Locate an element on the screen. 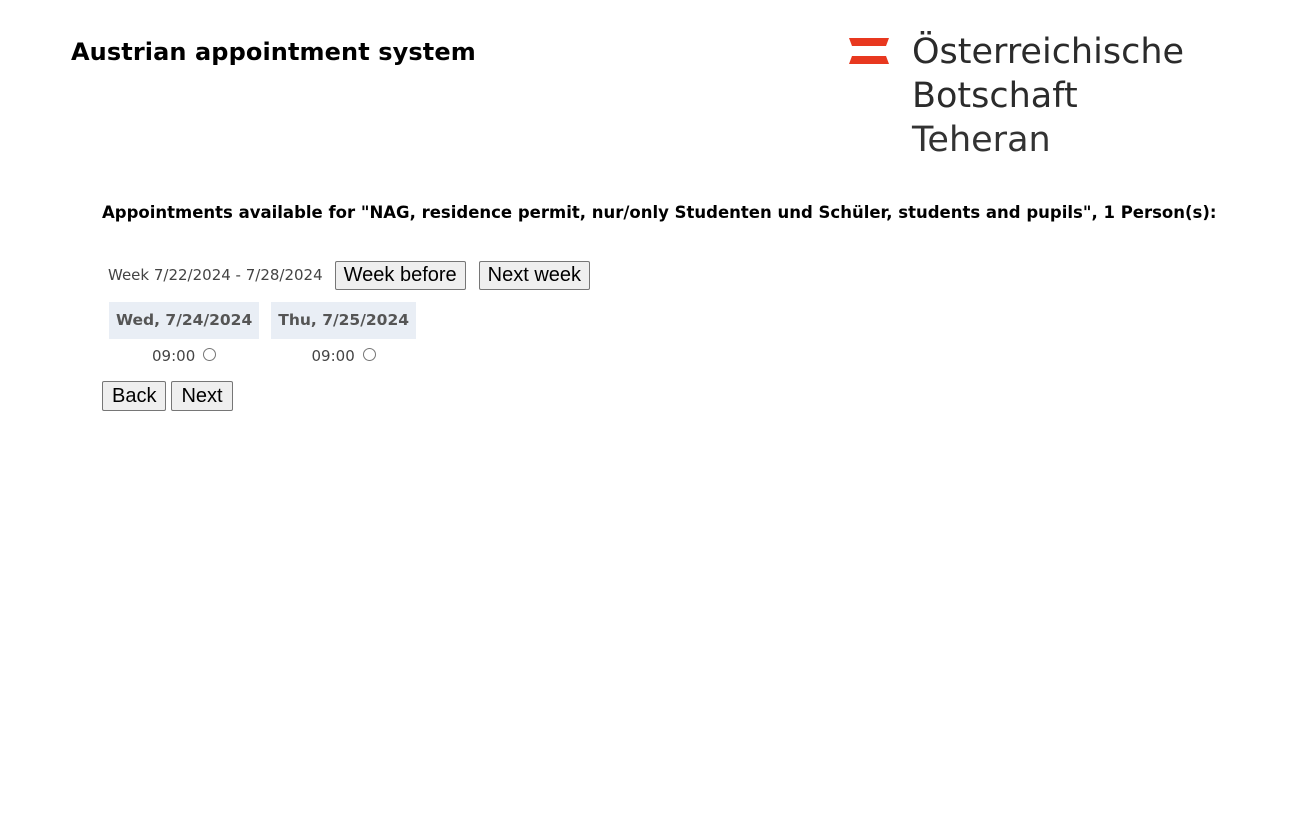  logo-line-1: Österreichische is located at coordinates (1048, 52).